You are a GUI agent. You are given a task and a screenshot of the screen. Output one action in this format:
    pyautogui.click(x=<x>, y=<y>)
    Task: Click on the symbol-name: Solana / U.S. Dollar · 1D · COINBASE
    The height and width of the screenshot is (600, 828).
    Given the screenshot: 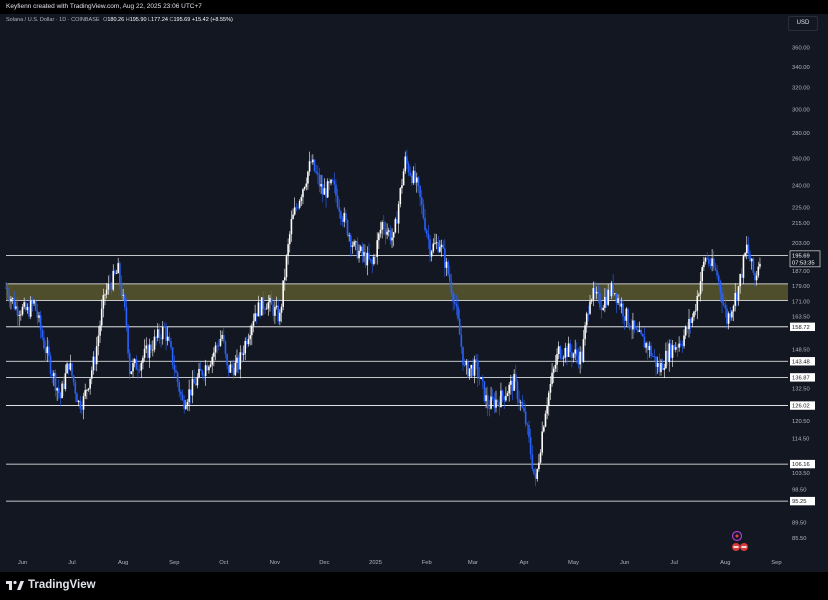 What is the action you would take?
    pyautogui.click(x=53, y=20)
    